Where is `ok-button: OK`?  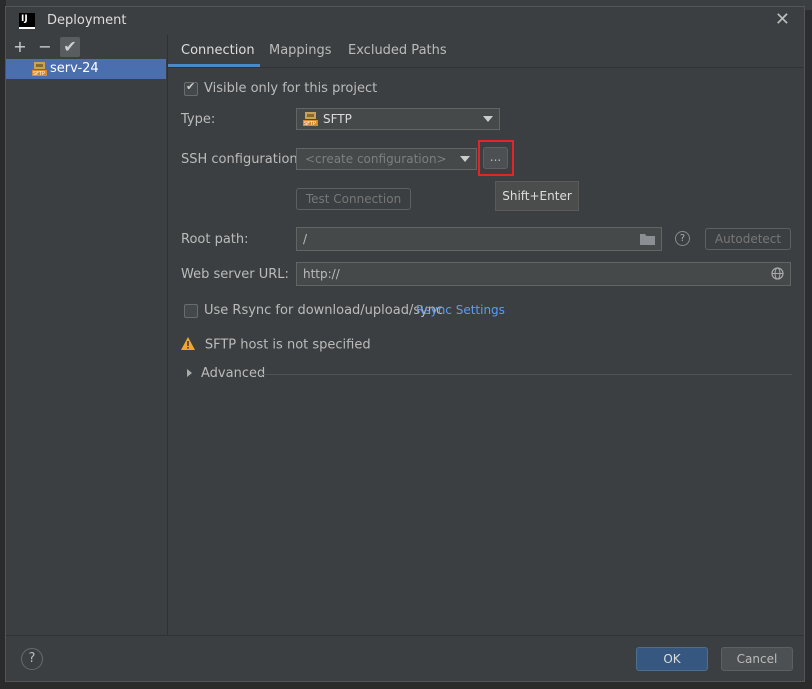
ok-button: OK is located at coordinates (672, 659).